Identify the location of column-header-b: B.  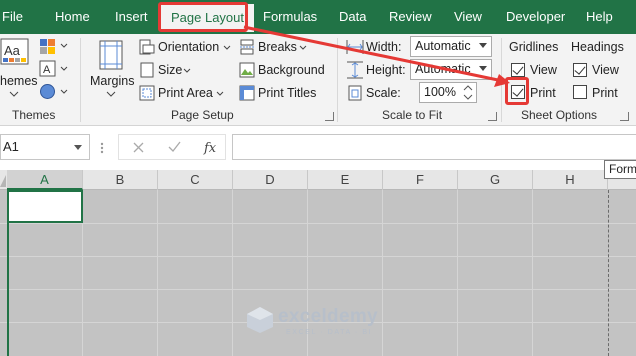
(120, 180).